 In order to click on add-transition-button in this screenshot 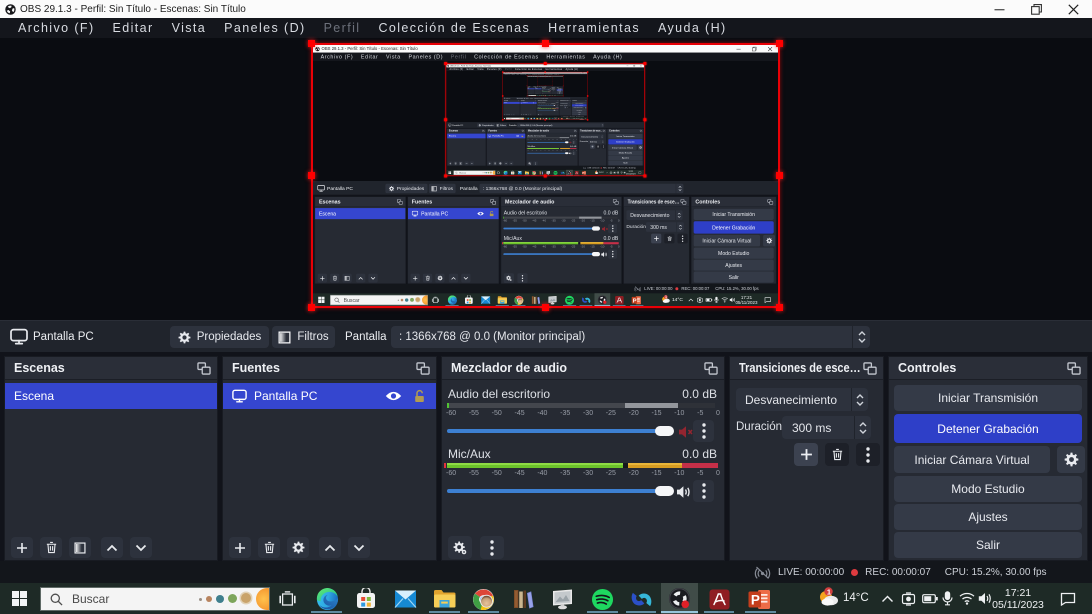, I will do `click(806, 454)`.